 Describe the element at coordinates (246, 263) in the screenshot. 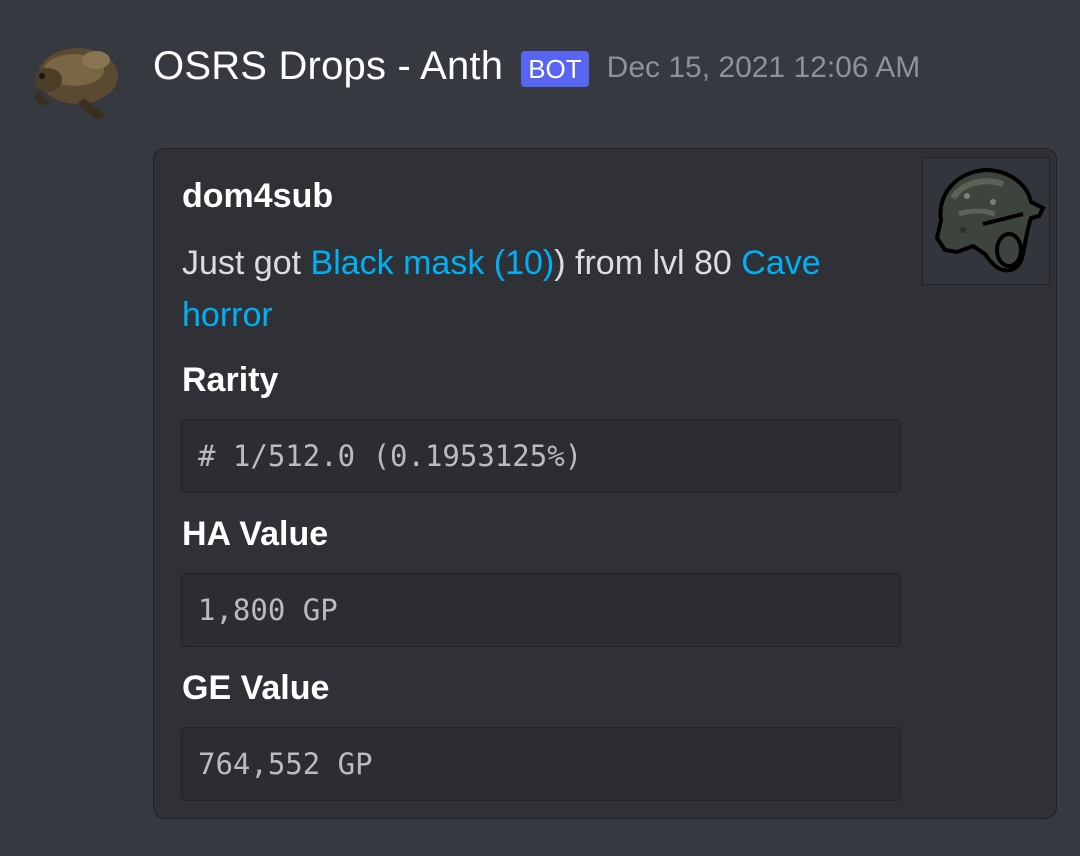

I see `description-prefix: Just got` at that location.